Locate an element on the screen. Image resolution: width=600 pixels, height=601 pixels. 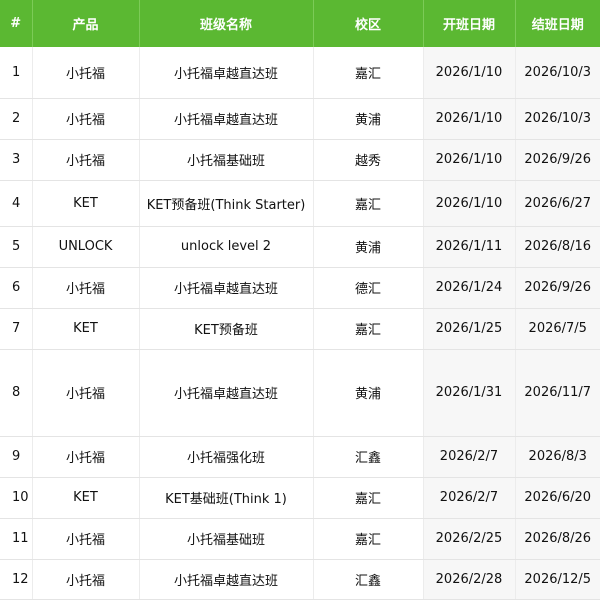
end-date-cell: 2026/6/27 is located at coordinates (557, 203).